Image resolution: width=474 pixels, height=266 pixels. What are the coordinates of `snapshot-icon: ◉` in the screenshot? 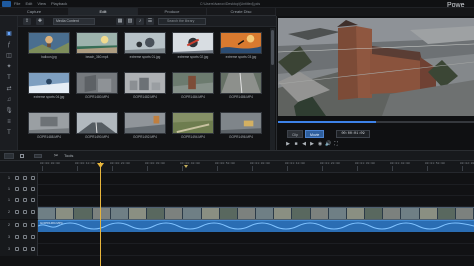 It's located at (320, 144).